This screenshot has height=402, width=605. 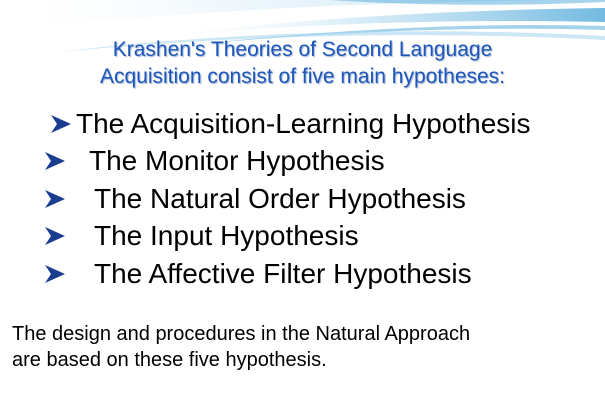 I want to click on bullet-text: The Acquisition-Learning Hypothesis, so click(x=303, y=123).